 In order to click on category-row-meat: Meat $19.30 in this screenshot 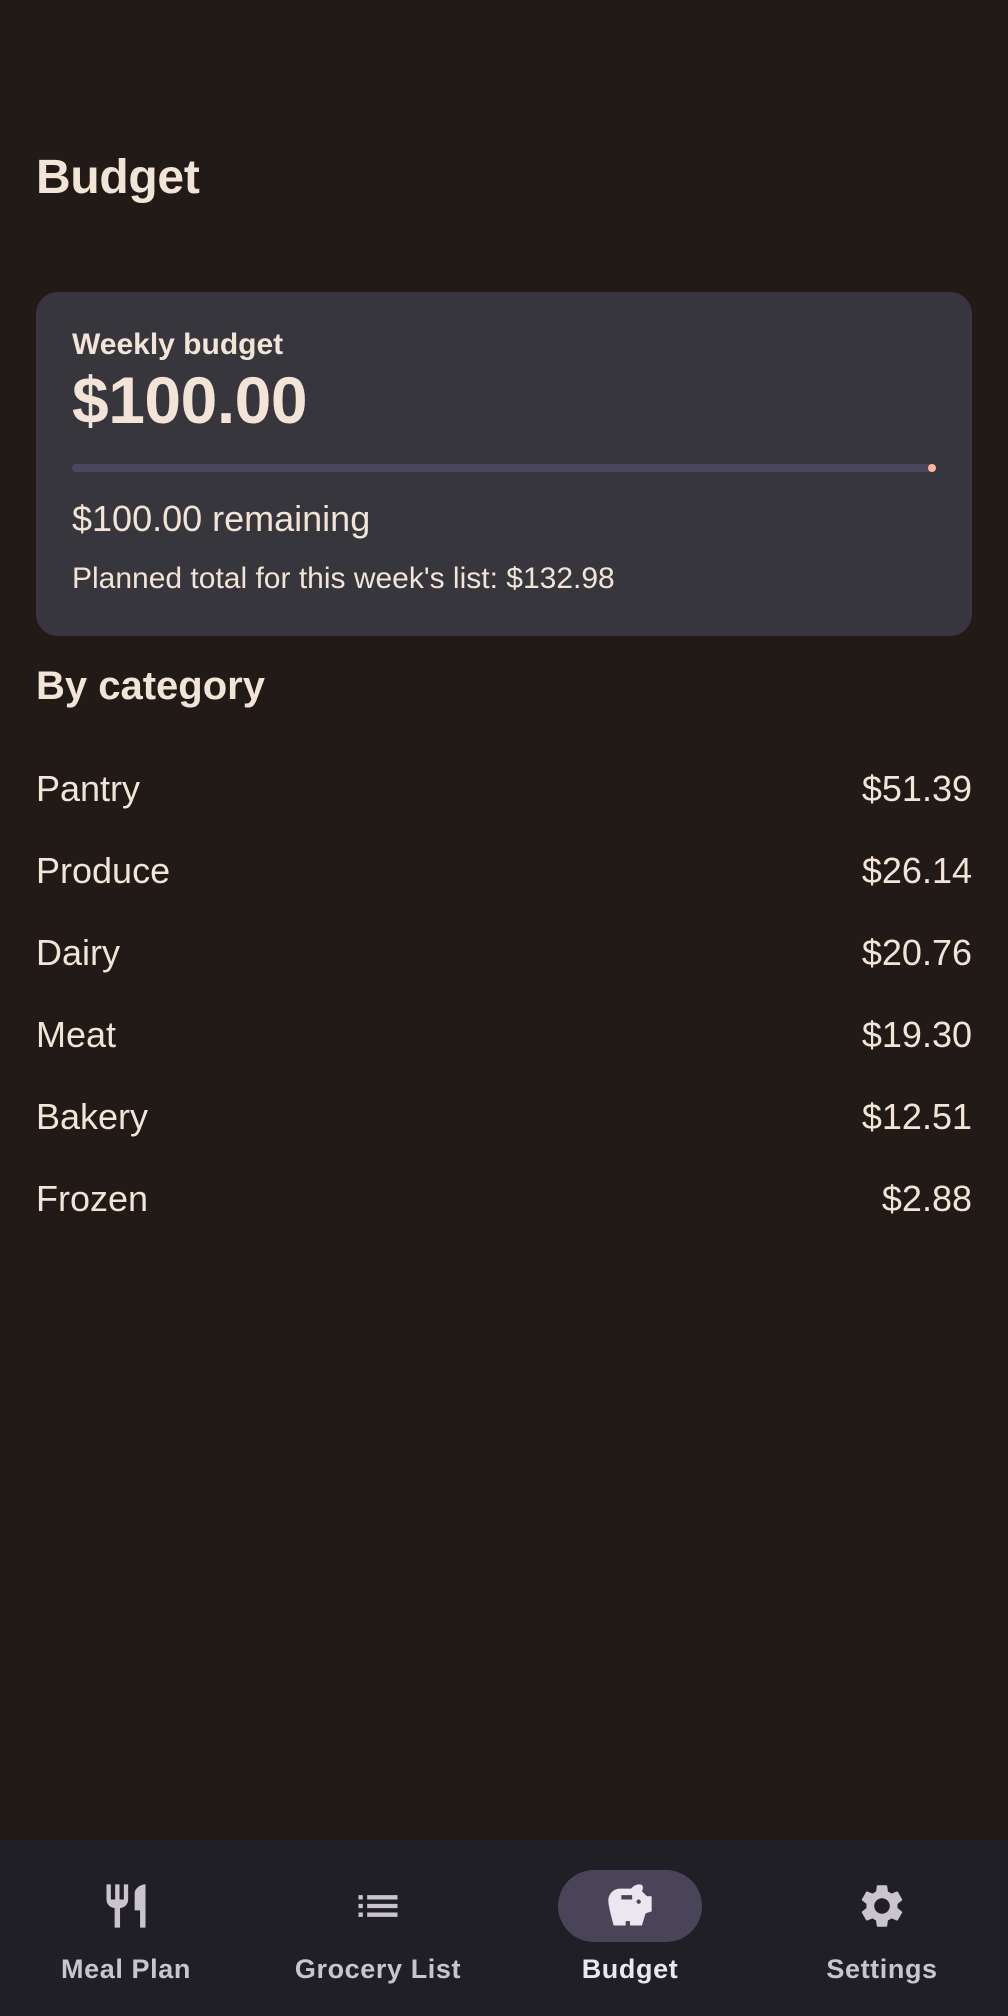, I will do `click(504, 1035)`.